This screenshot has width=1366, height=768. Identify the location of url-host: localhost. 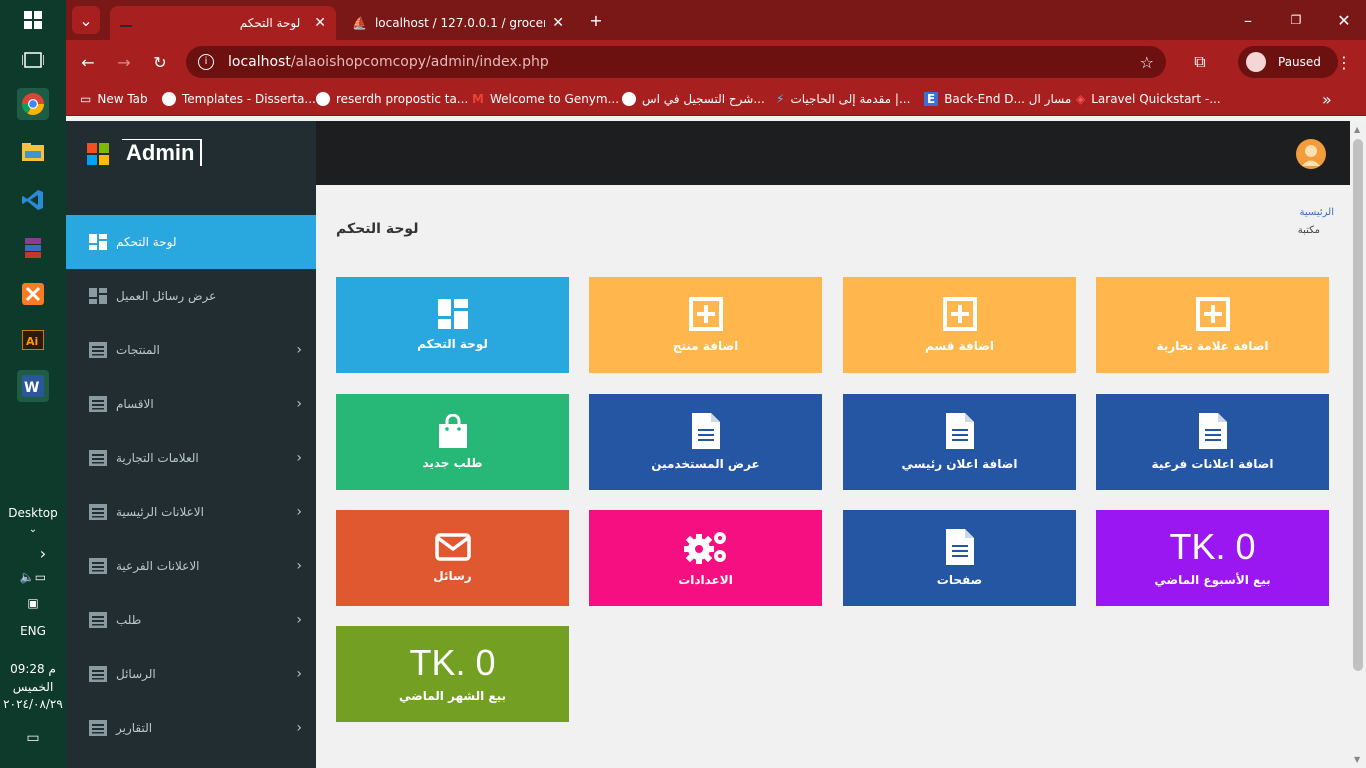
(259, 62).